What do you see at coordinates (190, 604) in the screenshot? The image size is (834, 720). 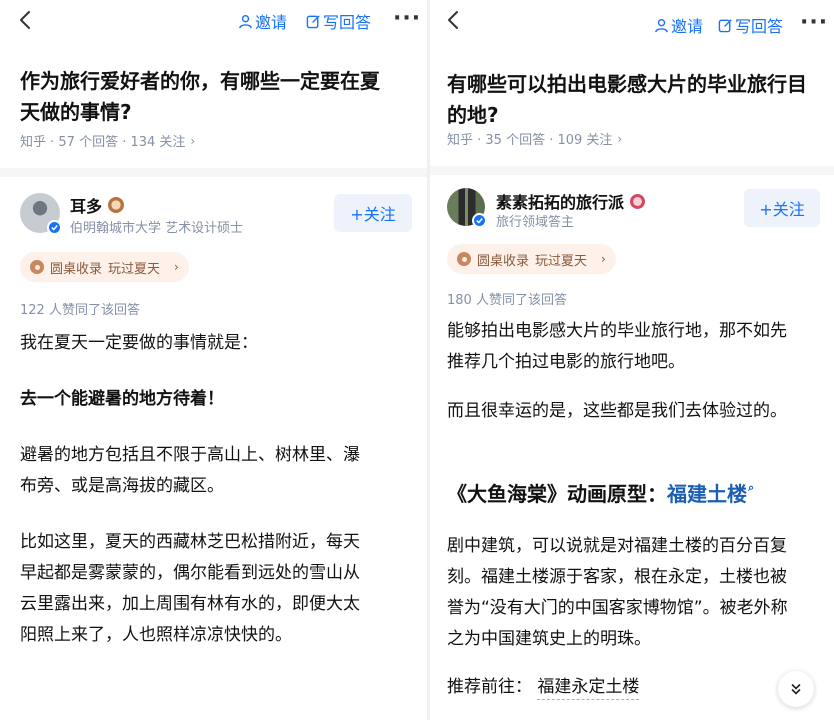 I see `answer-line: 云里露出来，加上周围有林有水的，即便大太` at bounding box center [190, 604].